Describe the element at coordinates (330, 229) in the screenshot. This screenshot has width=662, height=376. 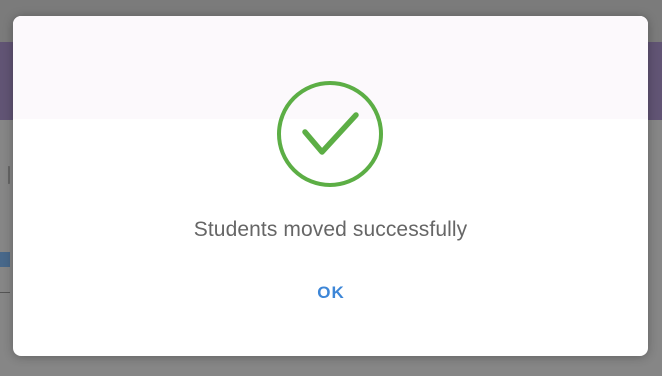
I see `success-message: Students moved successfully` at that location.